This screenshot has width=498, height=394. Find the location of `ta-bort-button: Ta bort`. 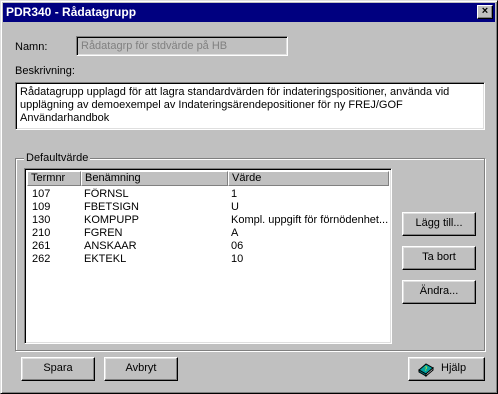

ta-bort-button: Ta bort is located at coordinates (439, 258).